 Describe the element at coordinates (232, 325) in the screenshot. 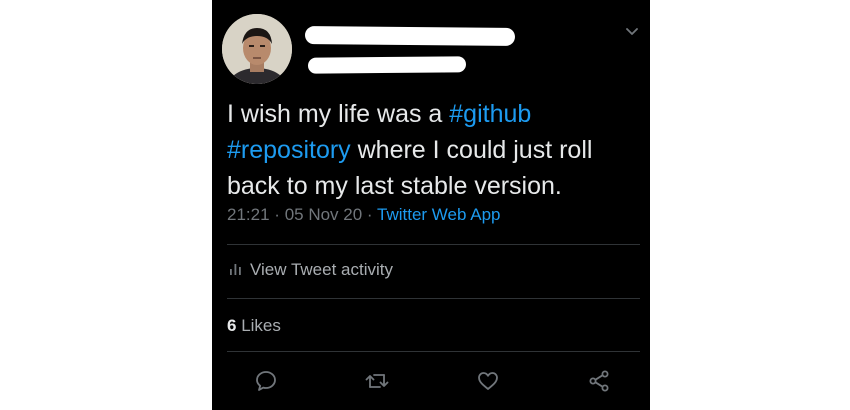

I see `likes-count: 6` at that location.